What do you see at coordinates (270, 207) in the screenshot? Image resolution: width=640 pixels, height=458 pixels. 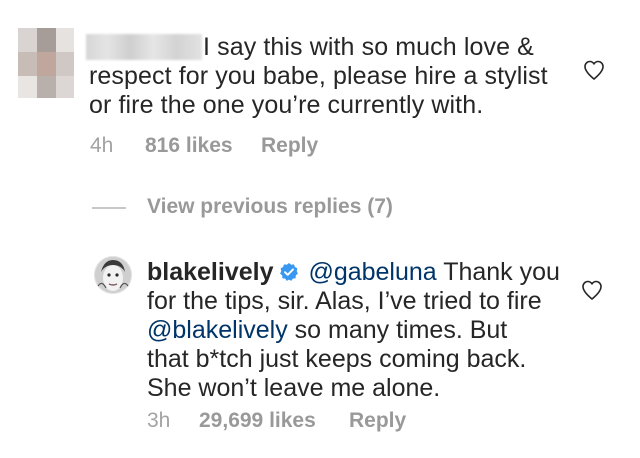 I see `view-previous-replies-button: View previous replies (7)` at bounding box center [270, 207].